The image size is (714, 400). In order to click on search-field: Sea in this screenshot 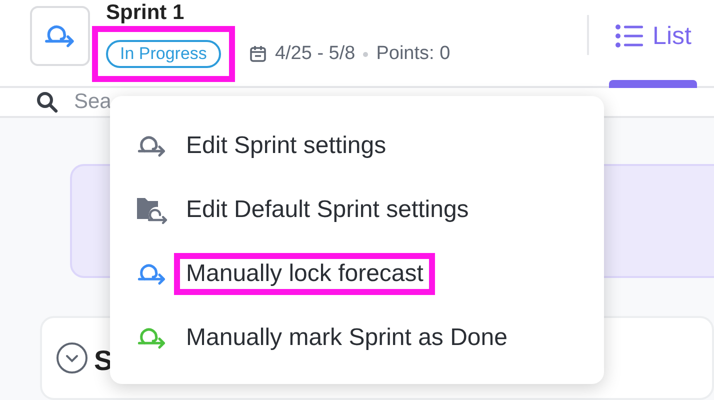, I will do `click(114, 102)`.